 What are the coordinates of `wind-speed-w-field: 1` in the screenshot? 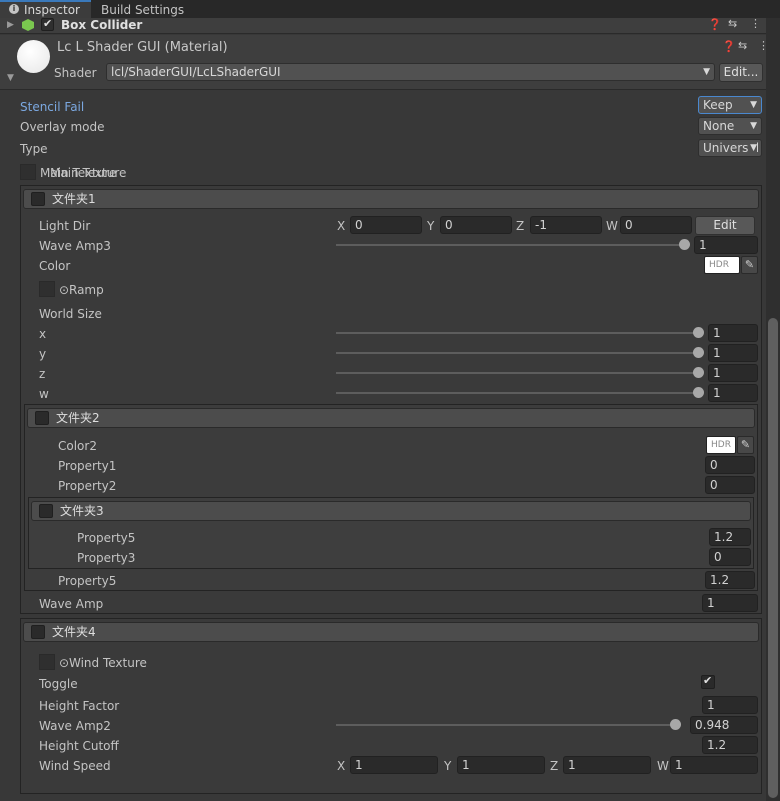 It's located at (714, 765).